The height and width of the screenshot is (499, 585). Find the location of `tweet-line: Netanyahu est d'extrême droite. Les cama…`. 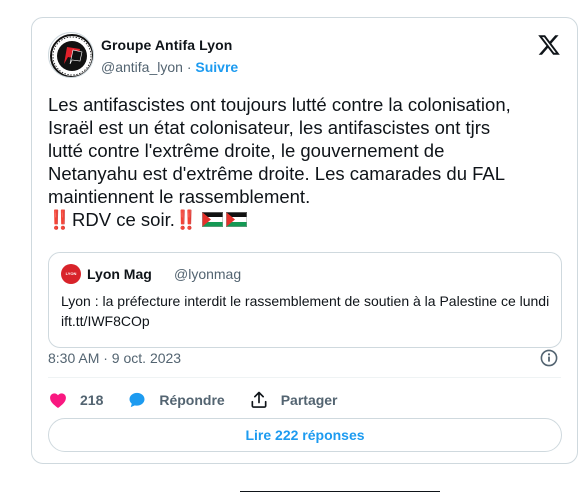

tweet-line: Netanyahu est d'extrême droite. Les cama… is located at coordinates (277, 173).